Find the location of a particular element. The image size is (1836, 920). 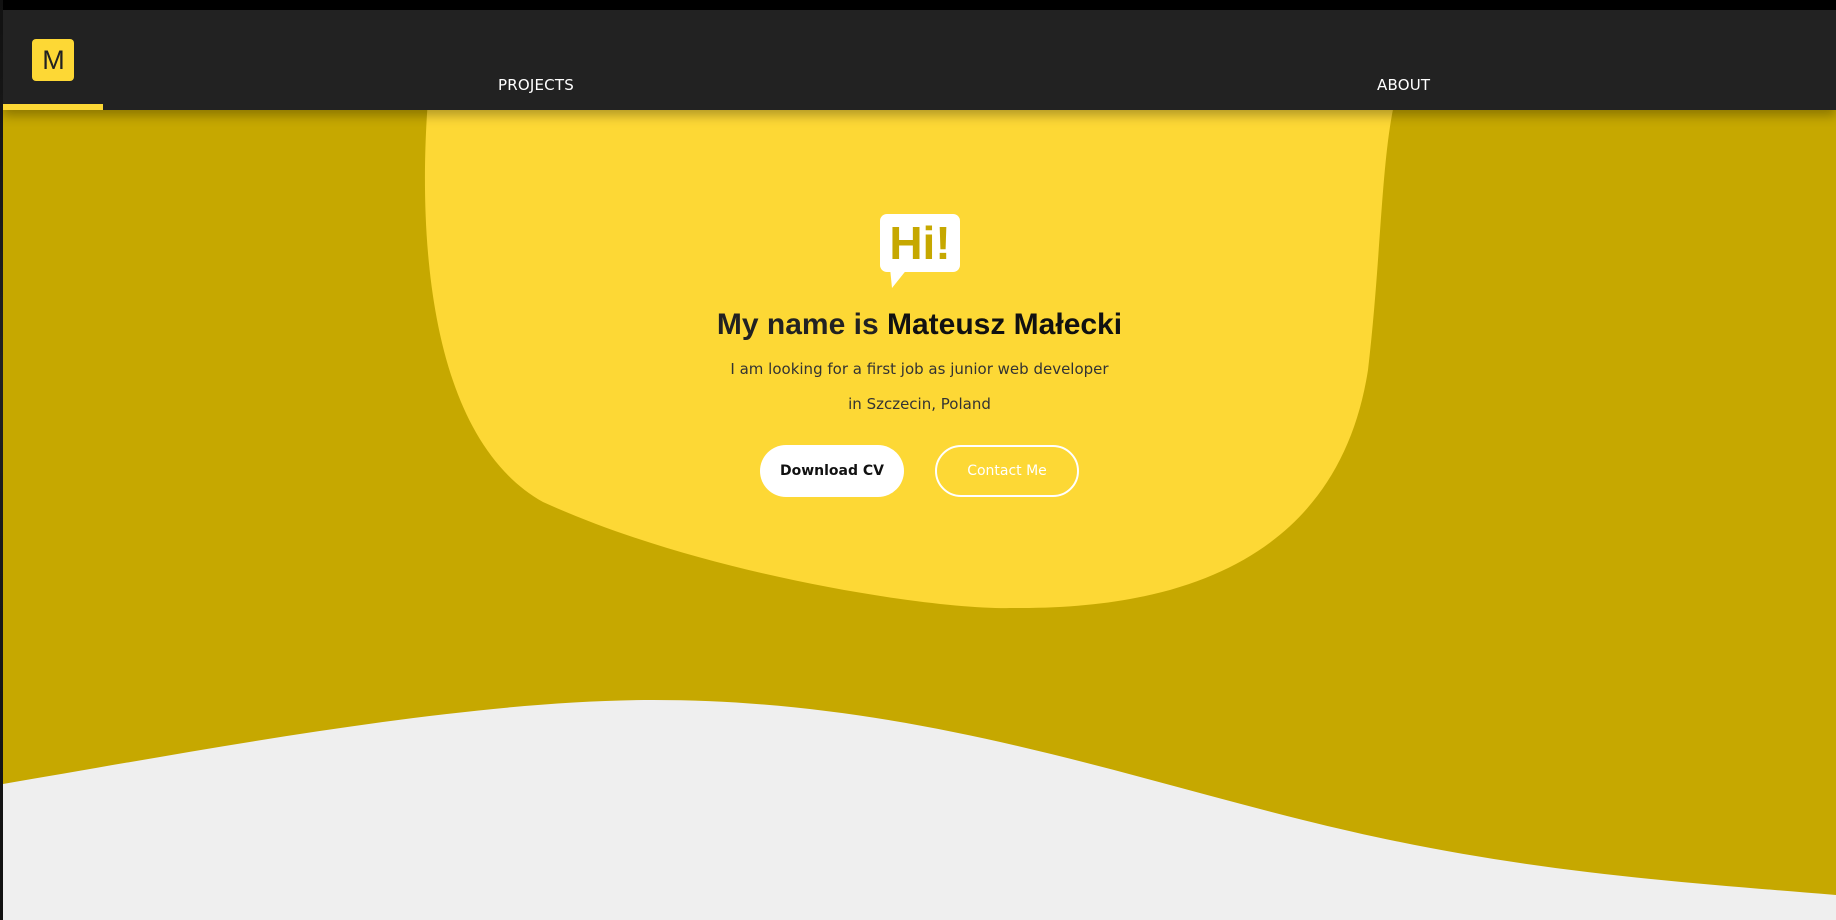

download-cv-button: Download CV is located at coordinates (832, 471).